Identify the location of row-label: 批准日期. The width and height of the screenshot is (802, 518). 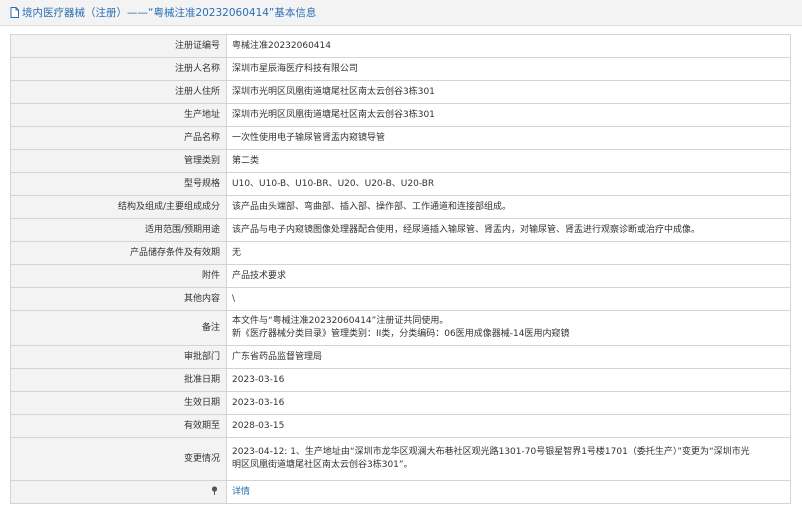
(118, 380).